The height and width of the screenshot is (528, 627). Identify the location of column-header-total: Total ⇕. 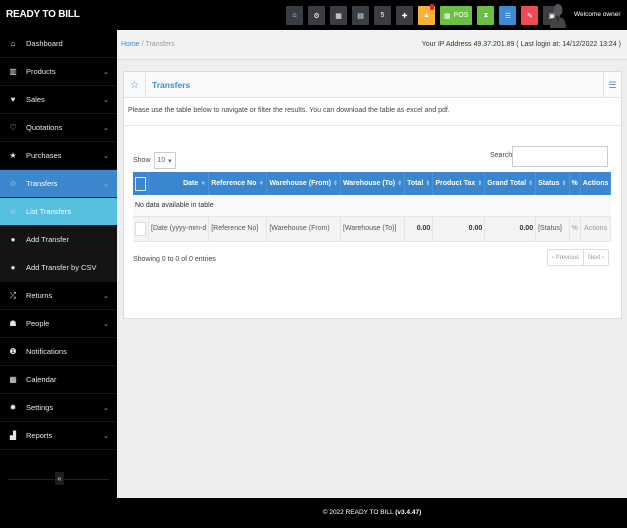
(419, 183).